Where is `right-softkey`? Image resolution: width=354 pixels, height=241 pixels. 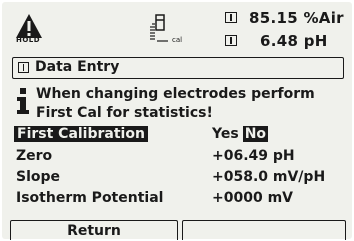 right-softkey is located at coordinates (264, 230).